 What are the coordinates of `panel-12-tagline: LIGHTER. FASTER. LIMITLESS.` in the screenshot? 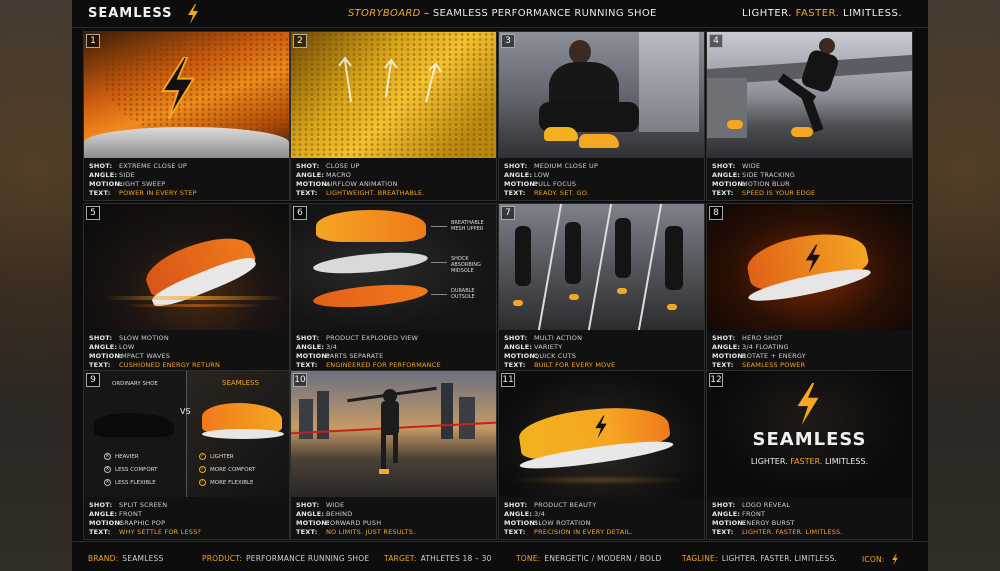 It's located at (809, 461).